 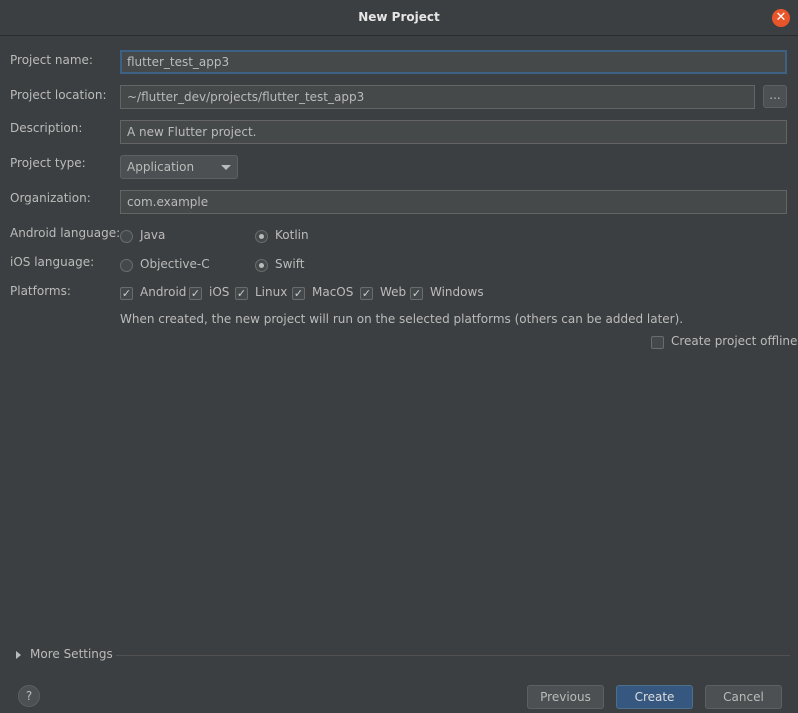 I want to click on checkbox-linux-label: Linux, so click(x=271, y=292).